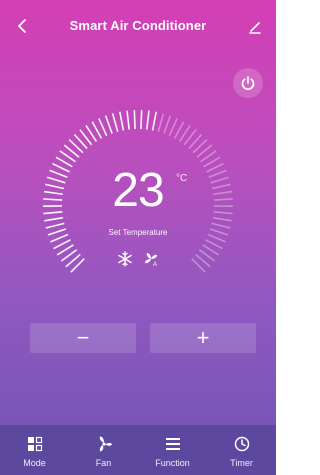  I want to click on status-icons: A, so click(138, 259).